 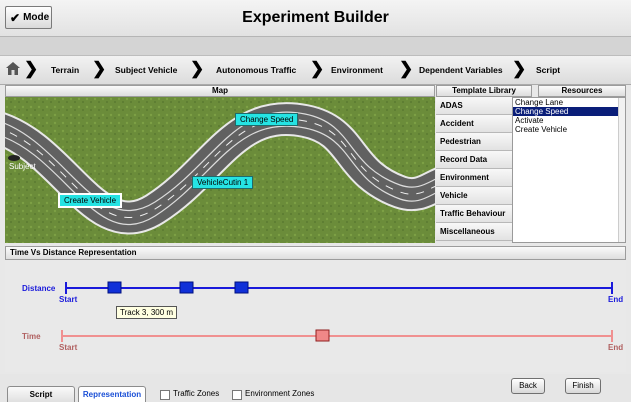 What do you see at coordinates (13, 68) in the screenshot?
I see `home-icon` at bounding box center [13, 68].